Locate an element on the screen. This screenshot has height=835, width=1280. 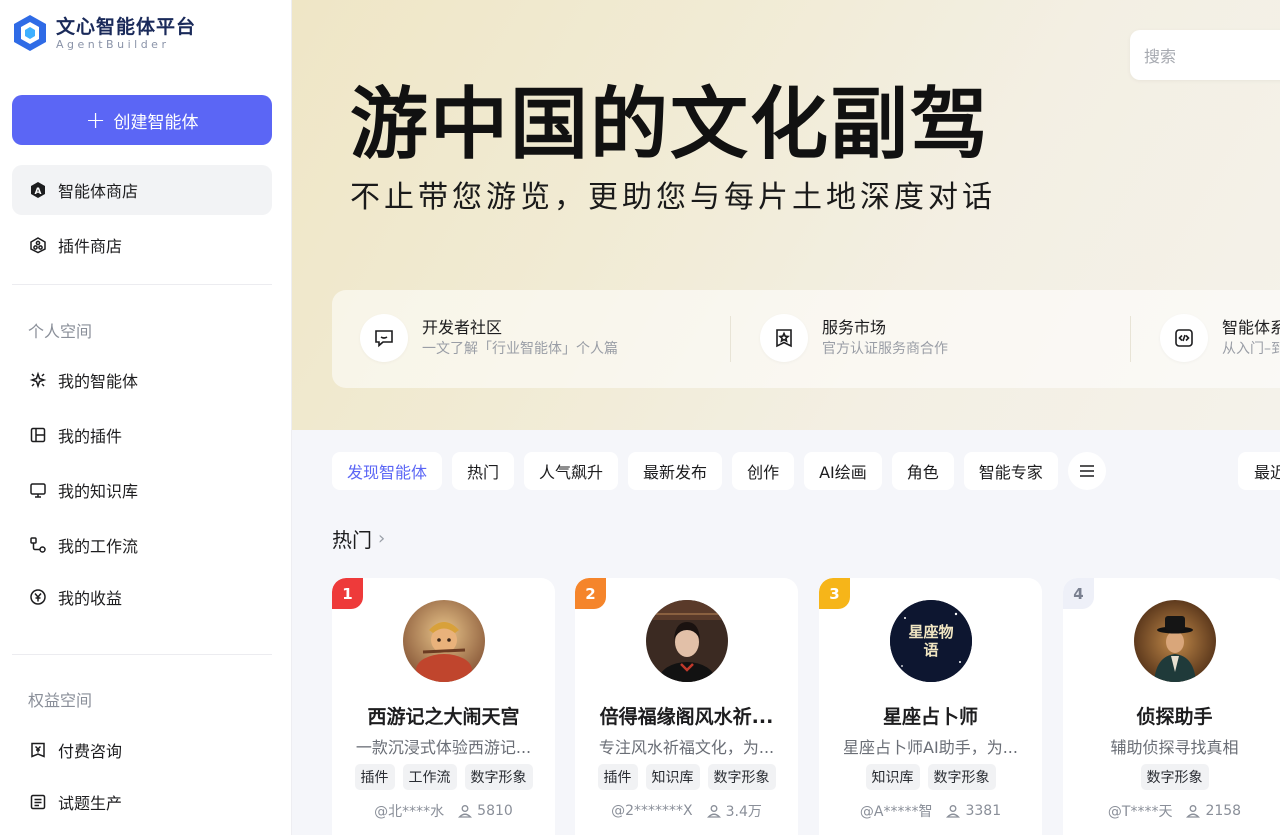
sidebar-item-my-earnings: 我的收益 is located at coordinates (142, 597).